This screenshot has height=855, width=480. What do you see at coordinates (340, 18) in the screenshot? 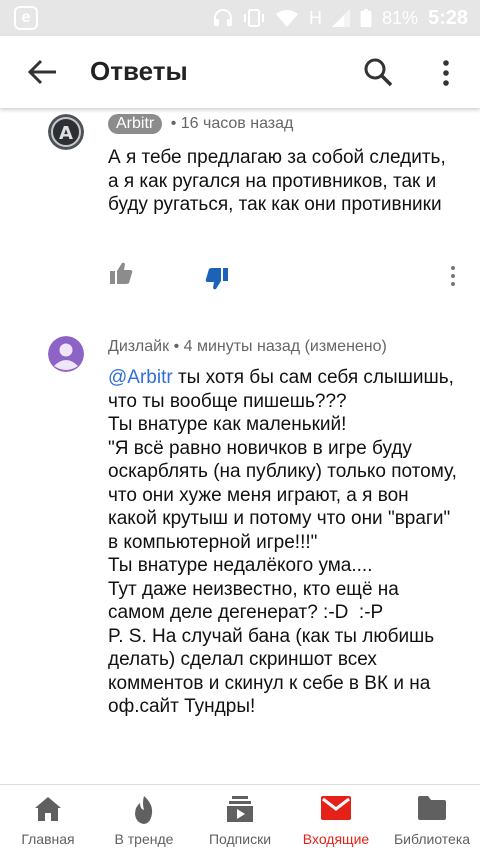
I see `signal-icon` at bounding box center [340, 18].